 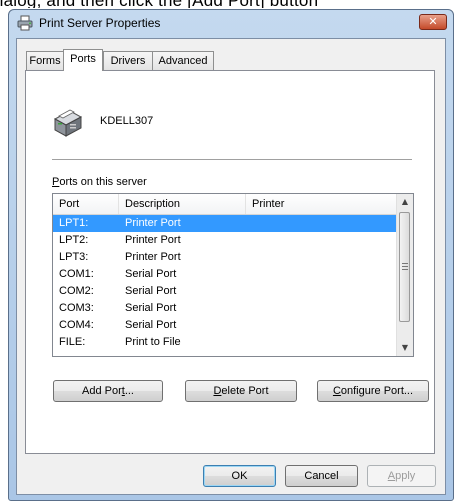 What do you see at coordinates (226, 308) in the screenshot?
I see `table-row-com3: COM3: Serial Port` at bounding box center [226, 308].